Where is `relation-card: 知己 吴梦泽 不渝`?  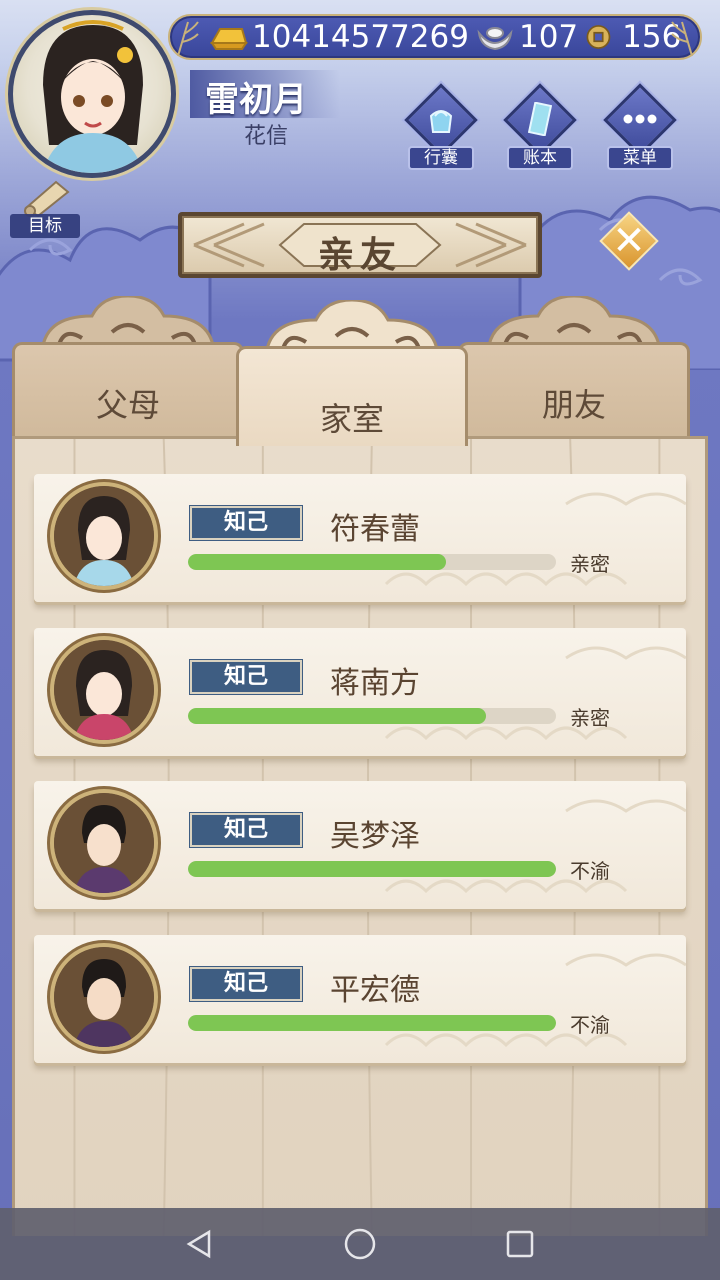 relation-card: 知己 吴梦泽 不渝 is located at coordinates (360, 845).